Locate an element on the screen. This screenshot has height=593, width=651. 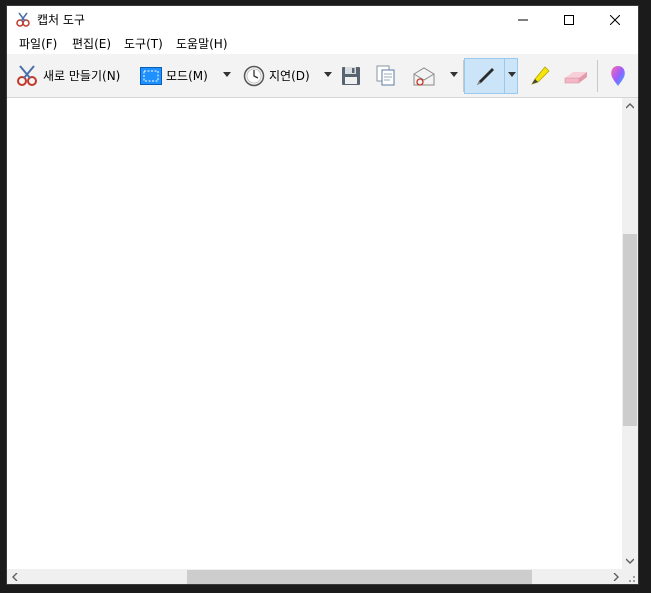
mode-dropdown-arrow is located at coordinates (227, 74).